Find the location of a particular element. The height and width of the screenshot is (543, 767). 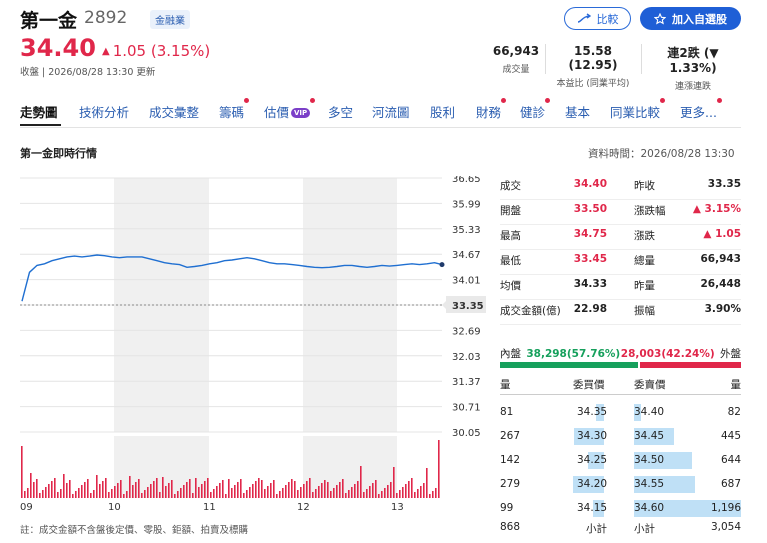

tab-1: 技術分析 is located at coordinates (104, 111).